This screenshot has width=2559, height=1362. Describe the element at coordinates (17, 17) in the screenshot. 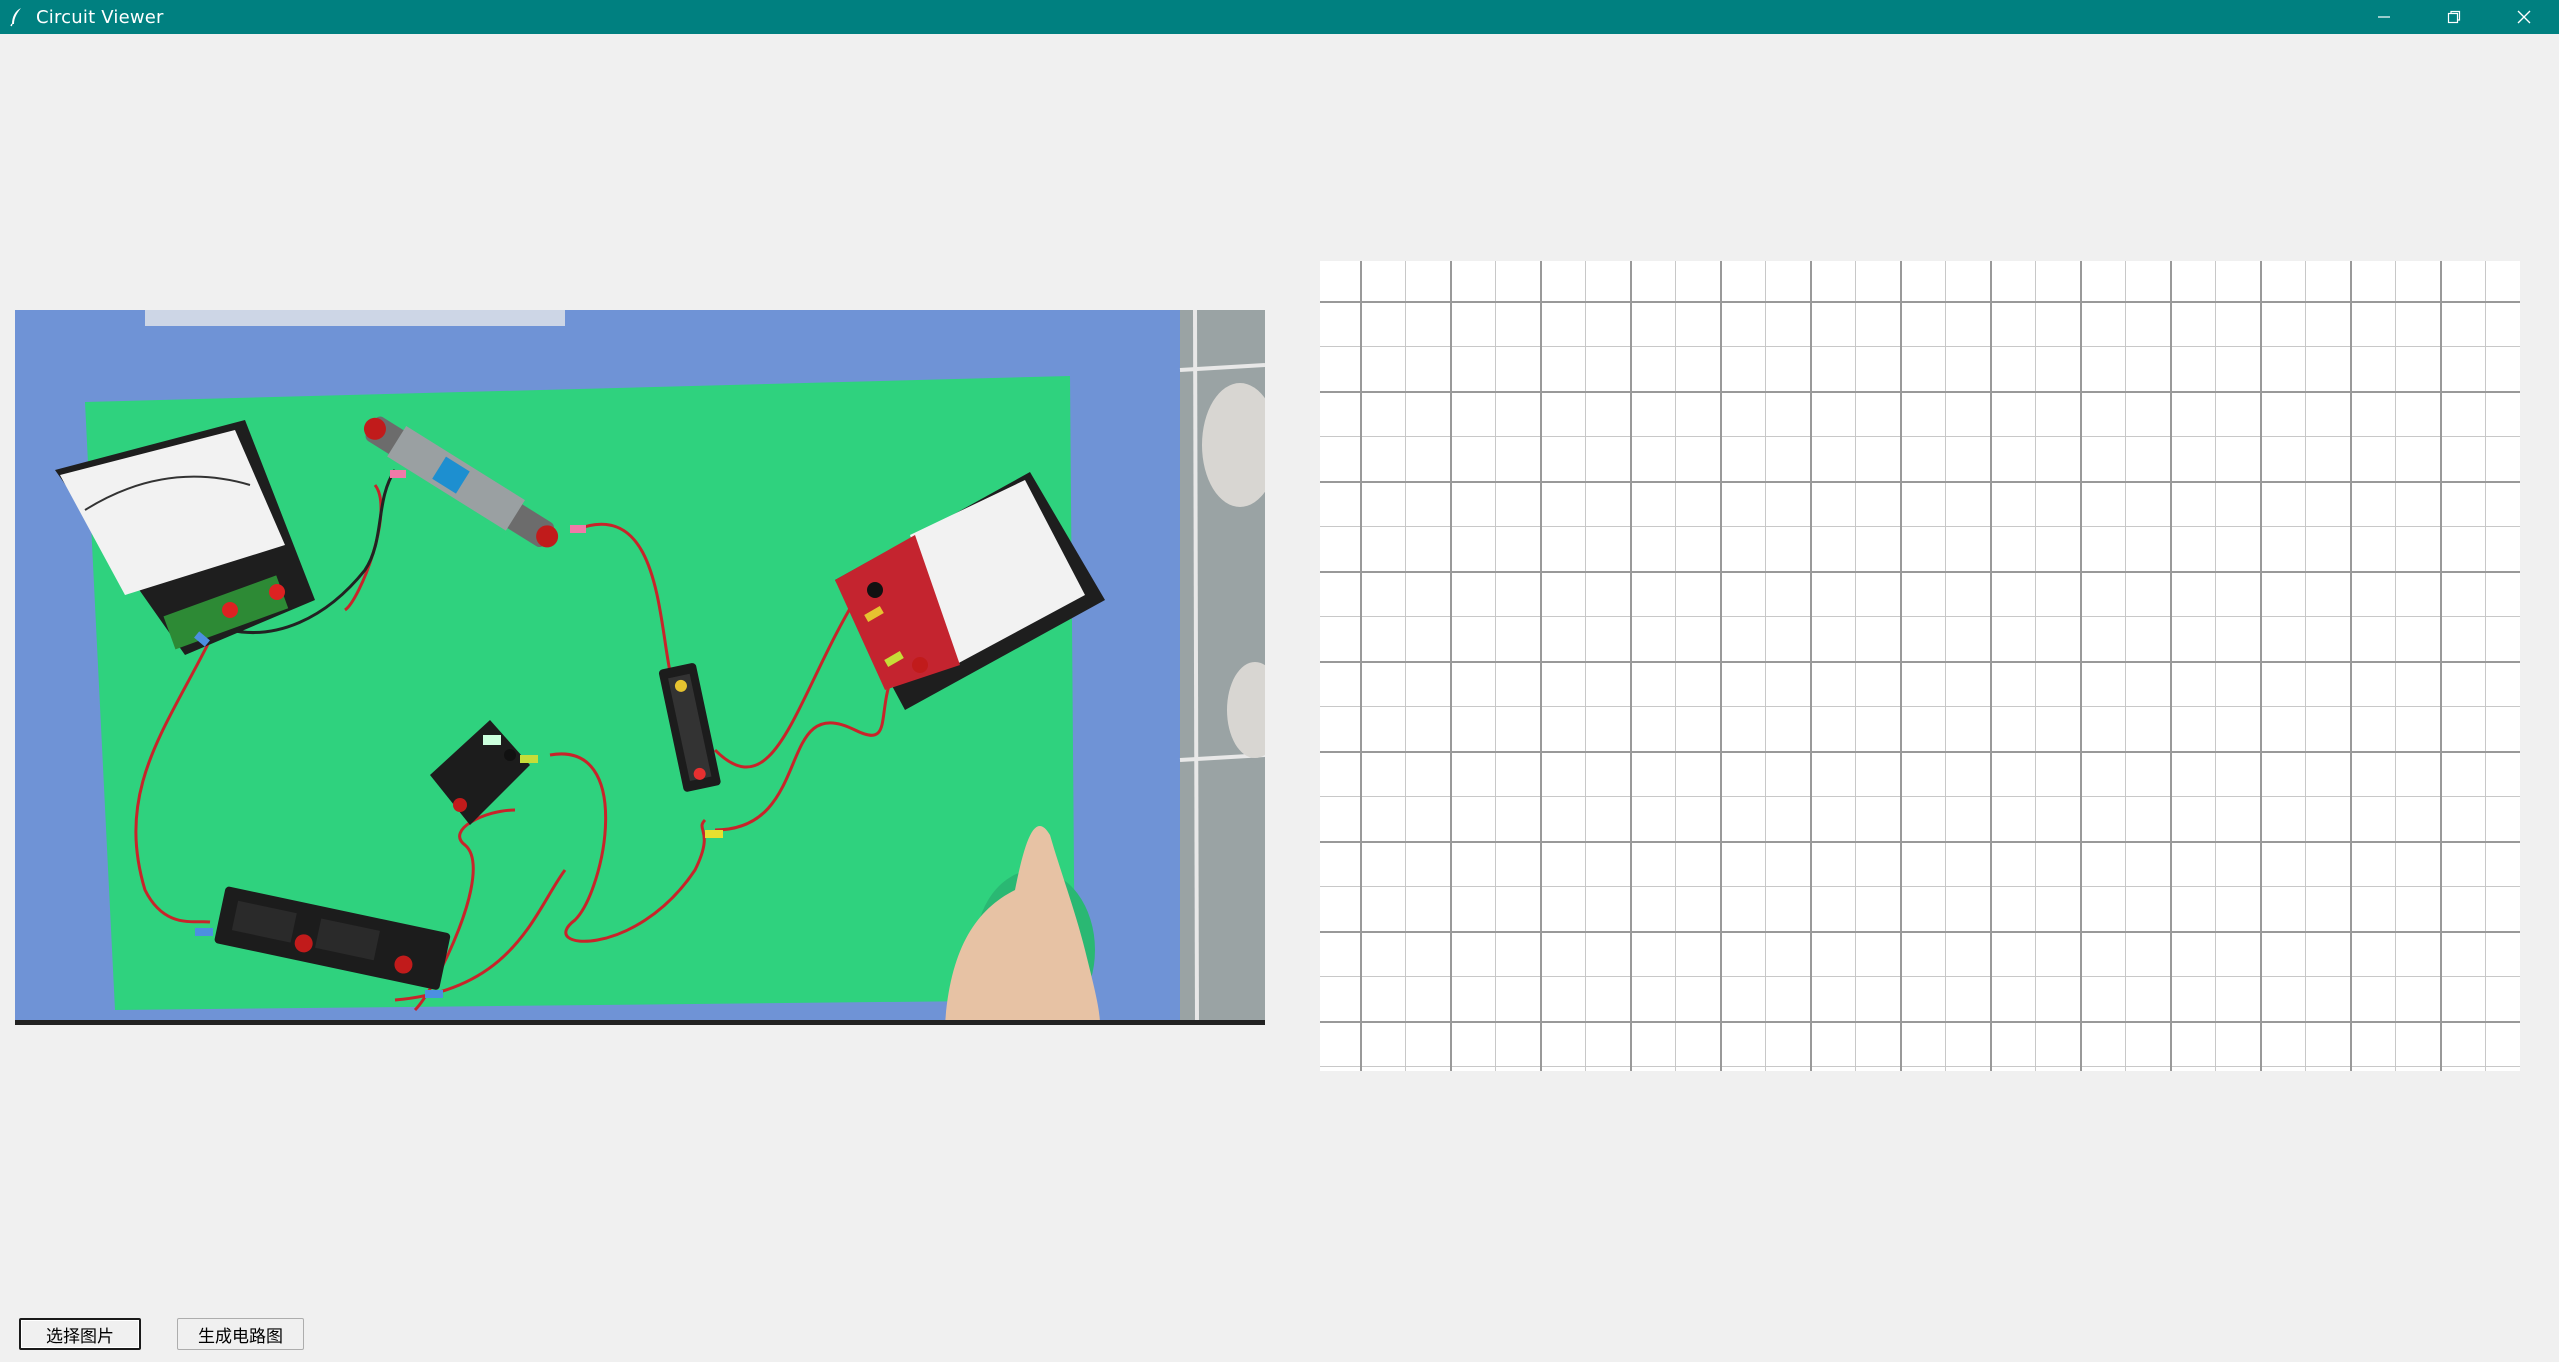

I see `feather-icon` at that location.